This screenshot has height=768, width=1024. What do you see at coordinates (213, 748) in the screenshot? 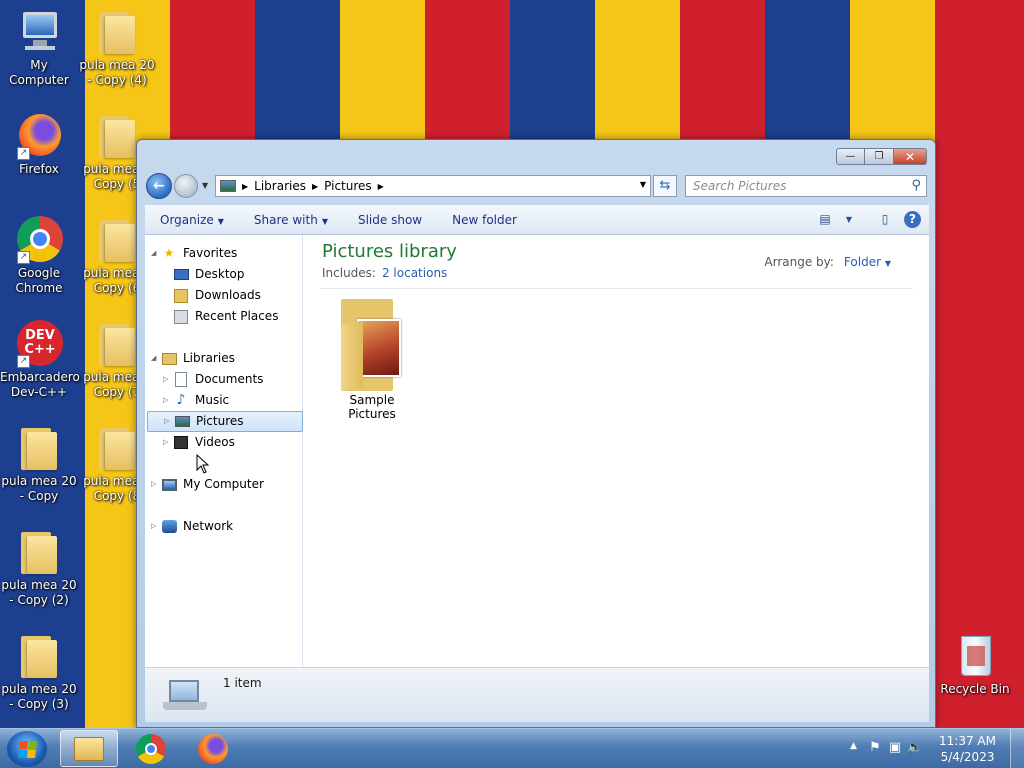
I see `taskbar-firefox` at bounding box center [213, 748].